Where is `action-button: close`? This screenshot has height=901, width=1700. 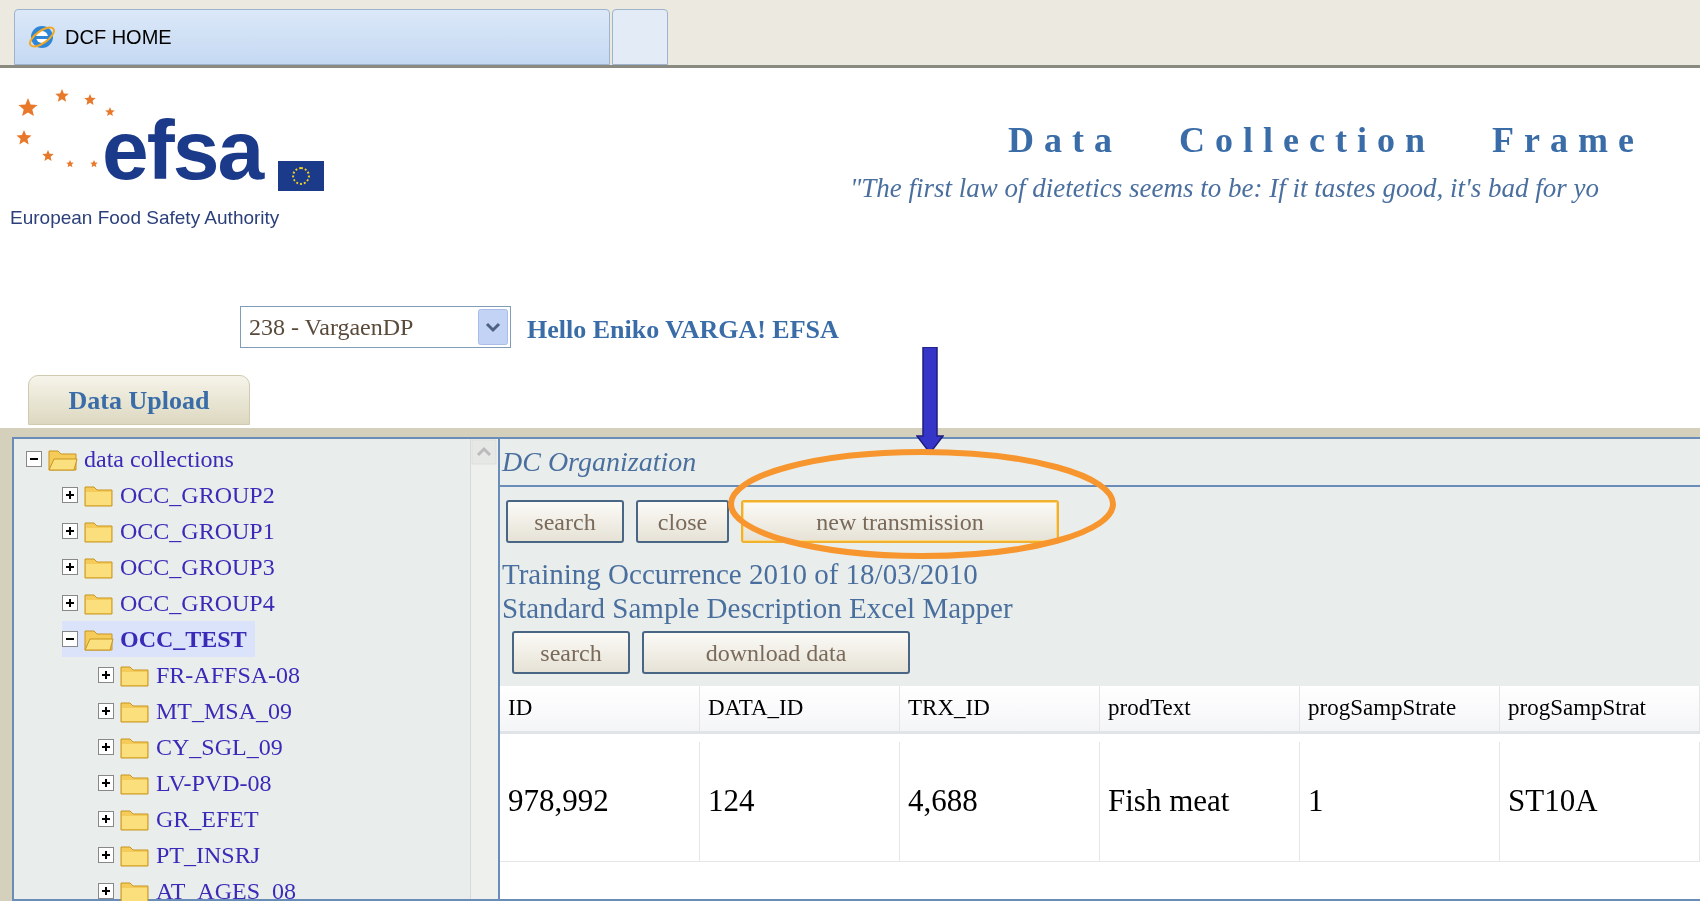
action-button: close is located at coordinates (682, 521).